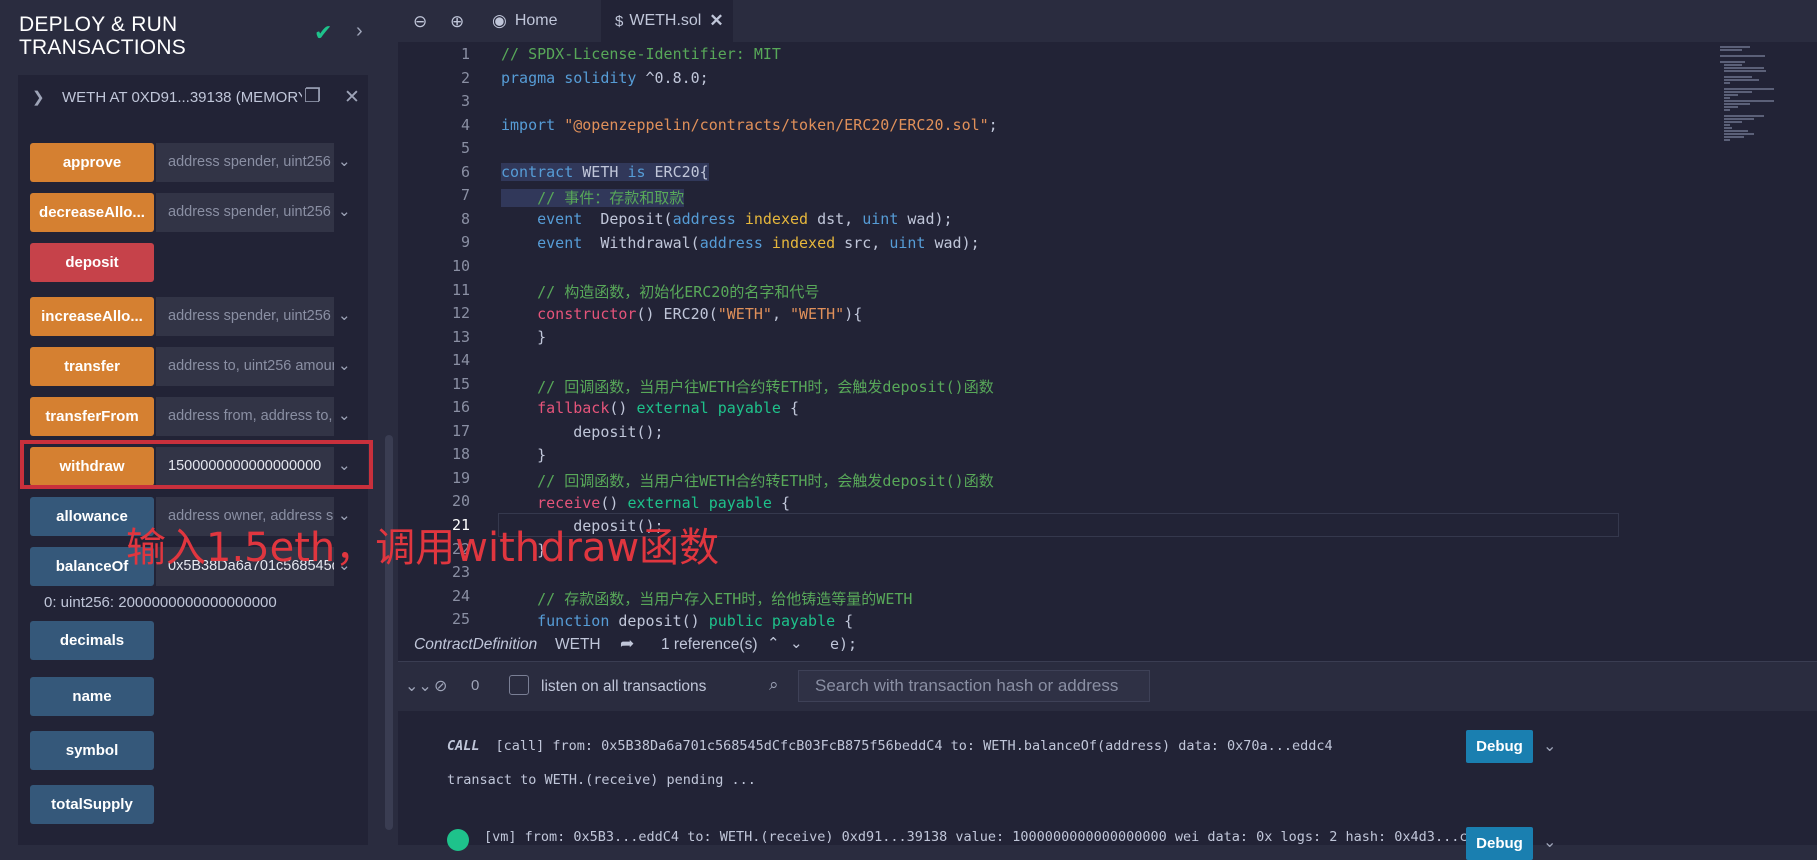 The width and height of the screenshot is (1817, 860). Describe the element at coordinates (92, 416) in the screenshot. I see `transfer-from-button: transferFrom` at that location.